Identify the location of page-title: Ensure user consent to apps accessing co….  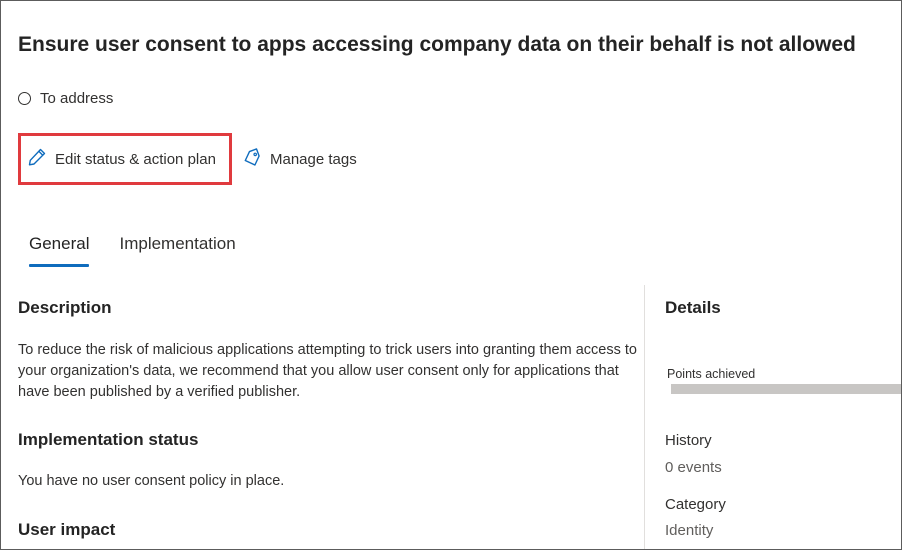
(437, 44).